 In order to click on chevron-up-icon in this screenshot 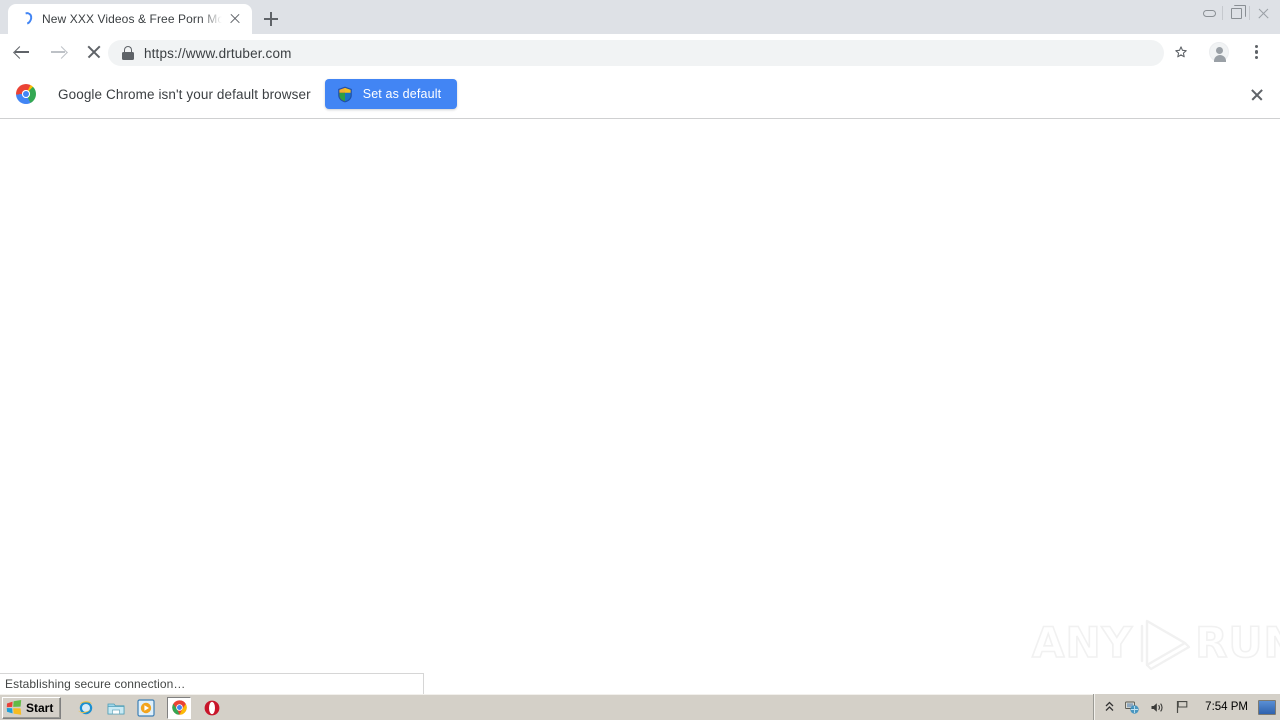, I will do `click(1109, 707)`.